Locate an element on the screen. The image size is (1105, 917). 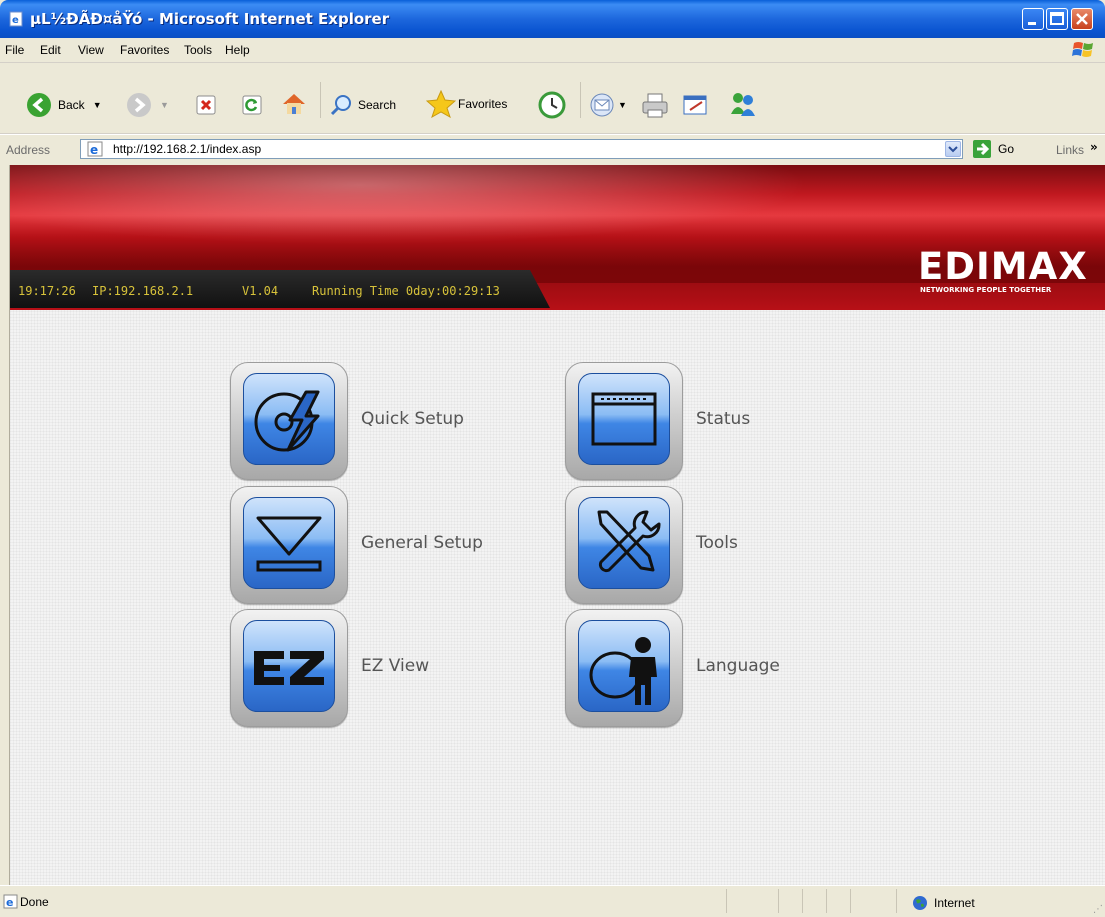
general-setup-label: General Setup is located at coordinates (422, 543).